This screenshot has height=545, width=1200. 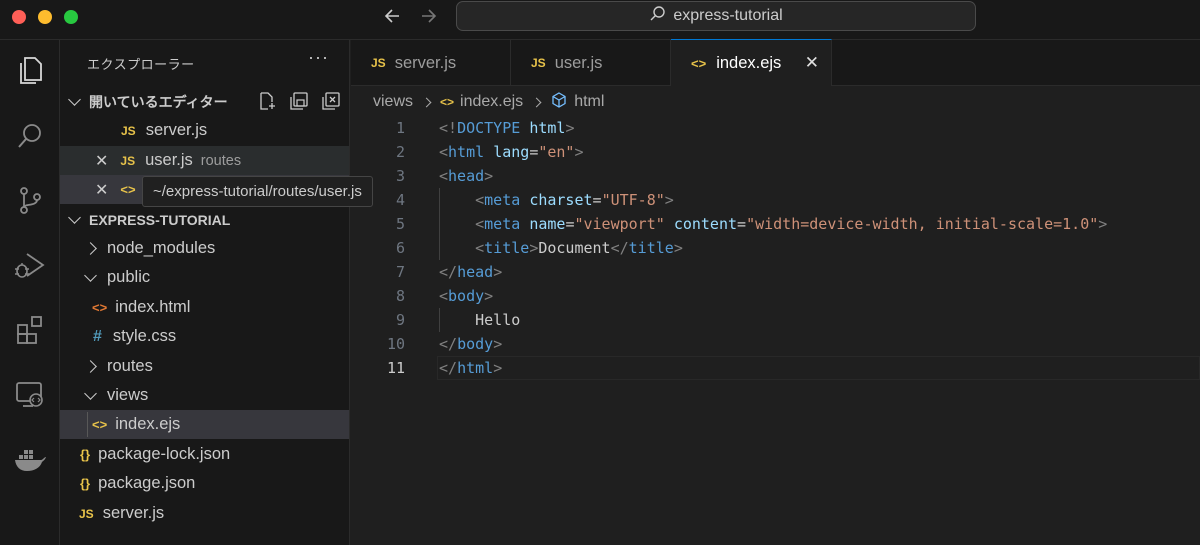 I want to click on open-editors-section: 開いているエディター, so click(x=204, y=101).